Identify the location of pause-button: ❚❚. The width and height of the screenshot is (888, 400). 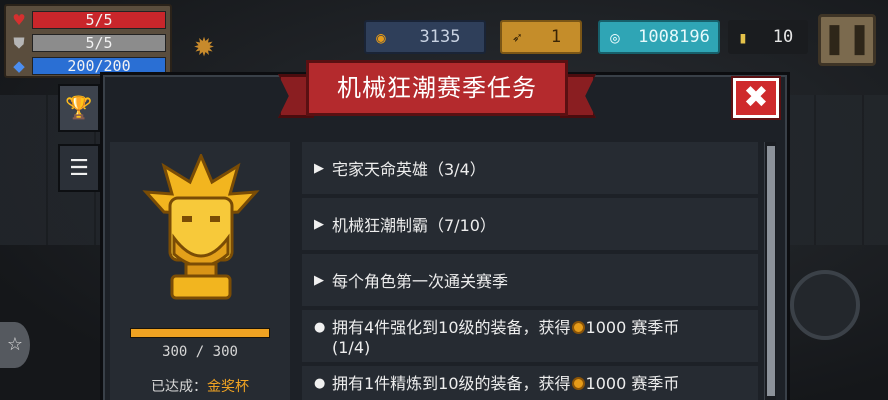
(847, 40).